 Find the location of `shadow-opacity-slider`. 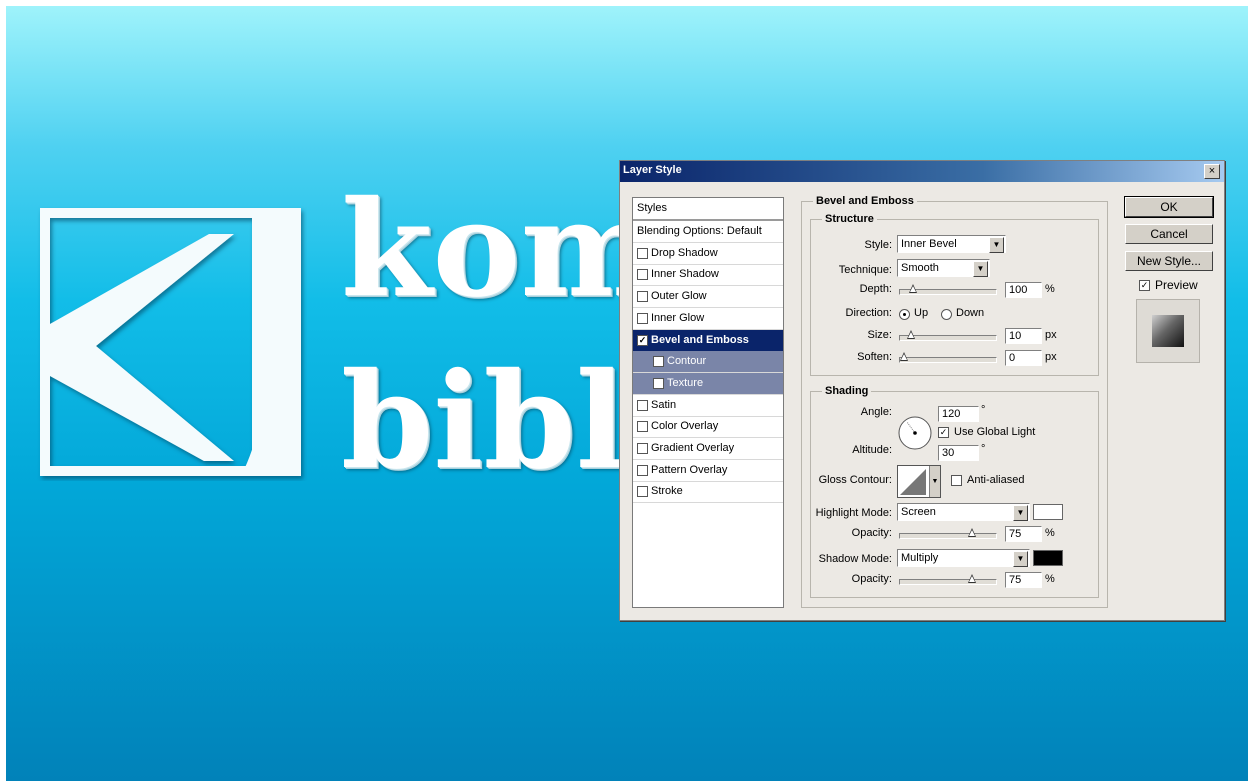

shadow-opacity-slider is located at coordinates (948, 579).